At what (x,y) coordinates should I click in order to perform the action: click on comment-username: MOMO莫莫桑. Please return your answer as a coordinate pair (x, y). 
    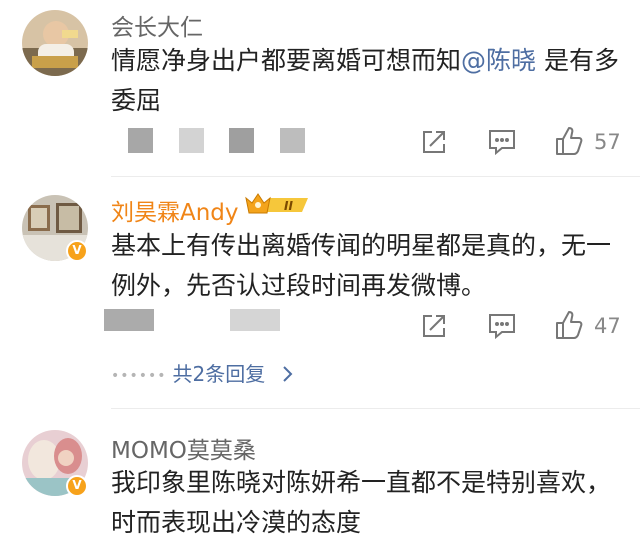
    Looking at the image, I should click on (183, 448).